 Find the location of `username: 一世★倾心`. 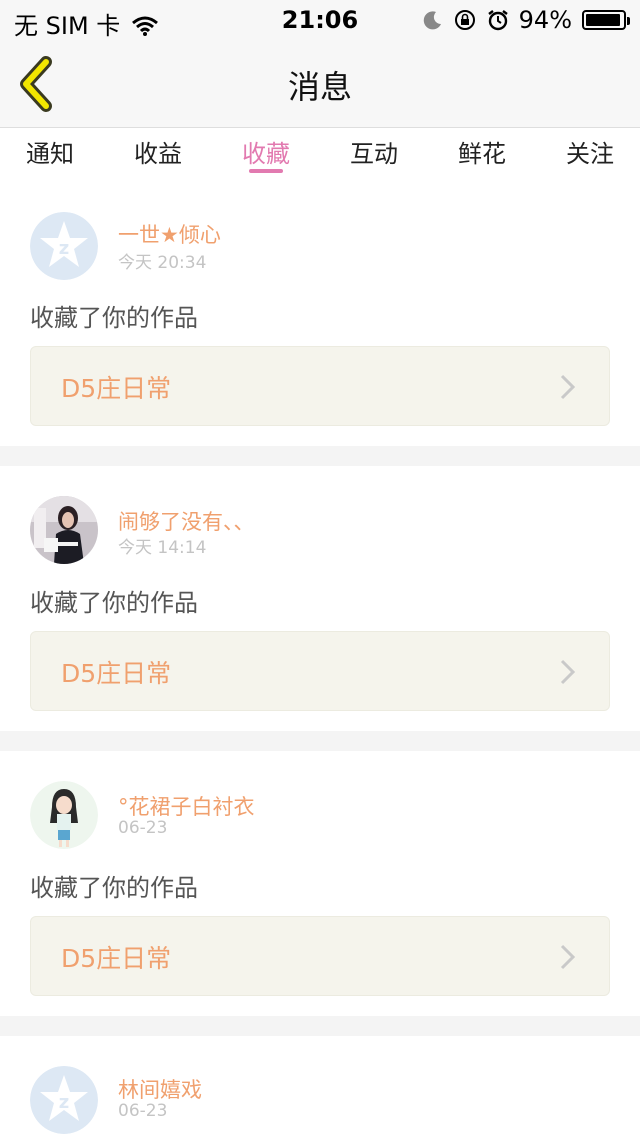

username: 一世★倾心 is located at coordinates (169, 234).